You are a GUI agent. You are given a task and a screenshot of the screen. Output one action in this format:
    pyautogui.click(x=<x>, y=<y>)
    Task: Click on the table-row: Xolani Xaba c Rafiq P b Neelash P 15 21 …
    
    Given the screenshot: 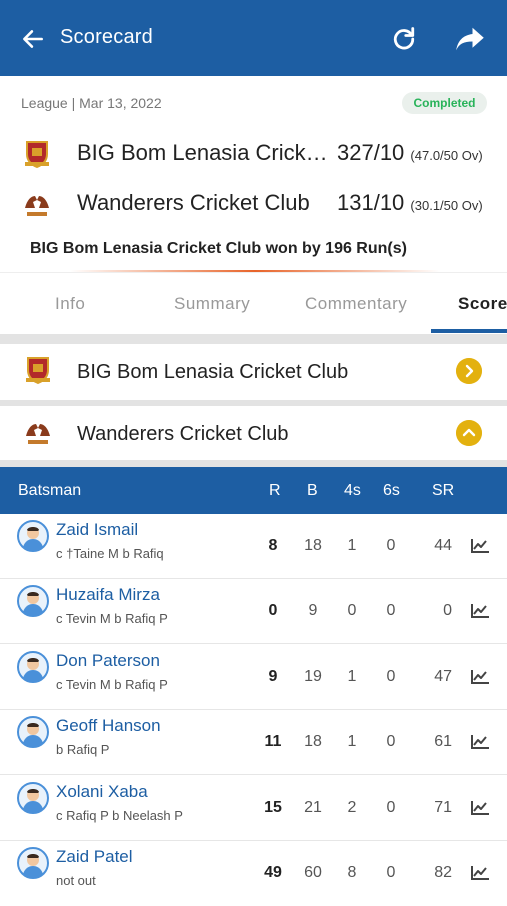 What is the action you would take?
    pyautogui.click(x=253, y=808)
    